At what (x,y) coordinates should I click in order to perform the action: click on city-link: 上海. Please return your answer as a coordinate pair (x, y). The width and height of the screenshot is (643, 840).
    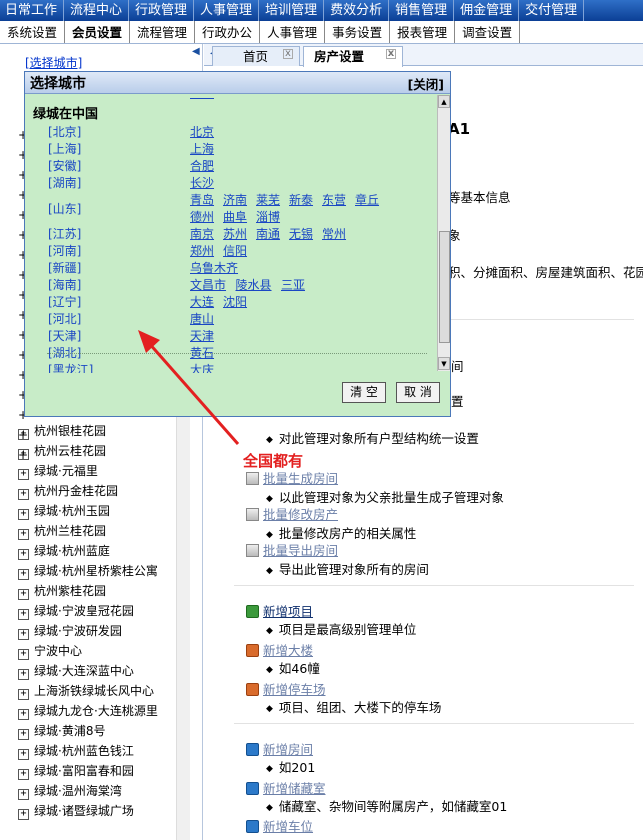
    Looking at the image, I should click on (202, 148).